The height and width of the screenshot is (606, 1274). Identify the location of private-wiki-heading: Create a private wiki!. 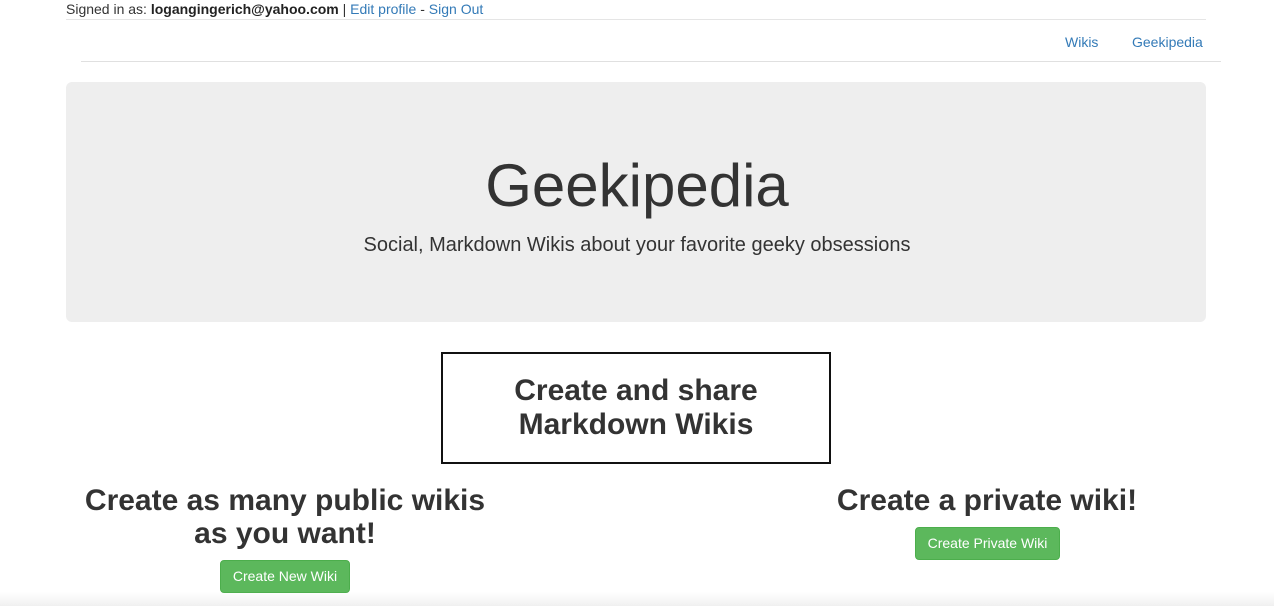
(987, 500).